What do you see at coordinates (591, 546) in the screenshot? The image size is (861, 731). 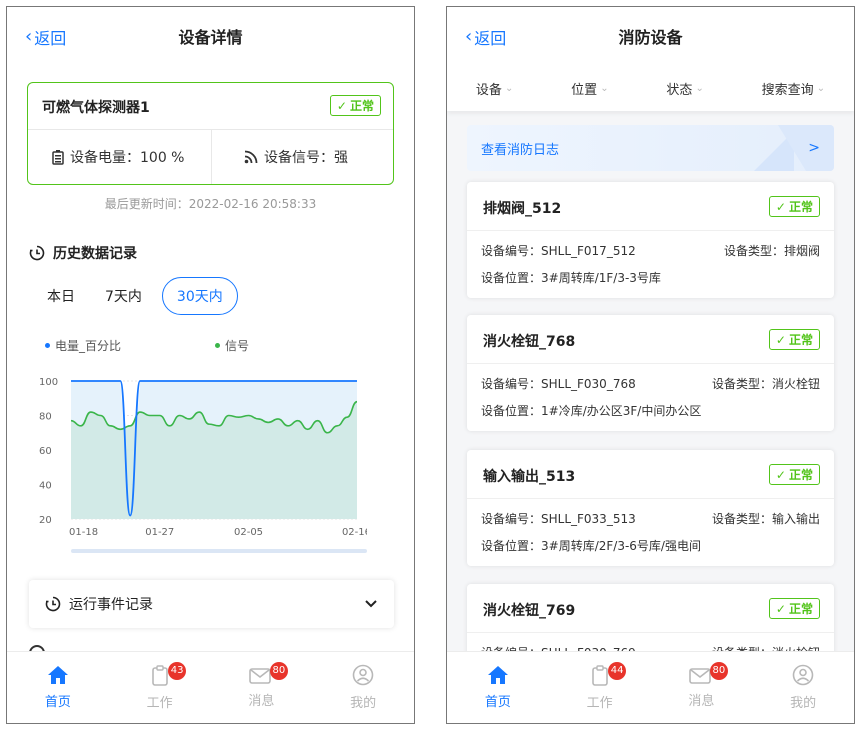 I see `device-location: 设备位置：3#周转库/2F/3-6号库/强电间` at bounding box center [591, 546].